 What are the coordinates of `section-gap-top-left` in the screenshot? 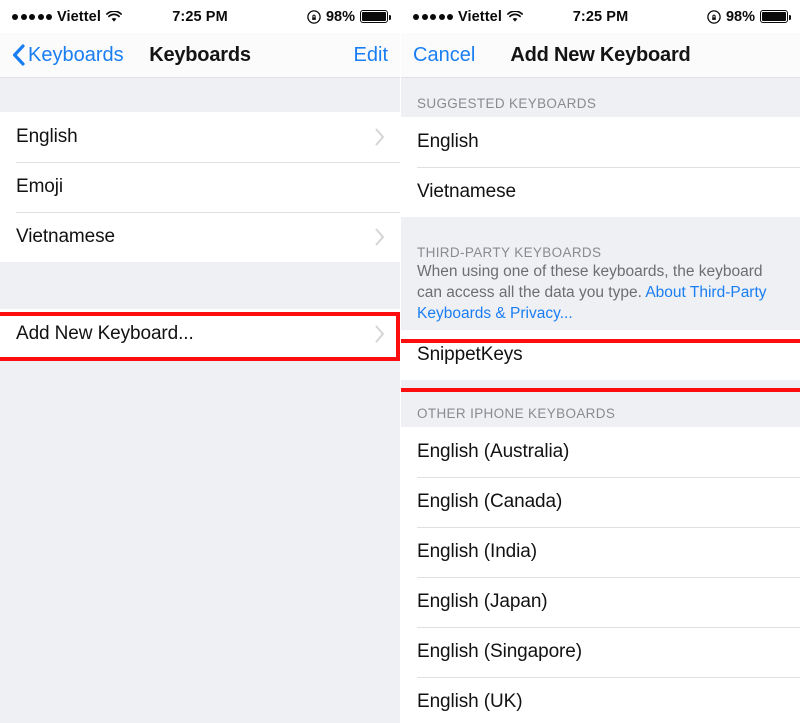 It's located at (200, 95).